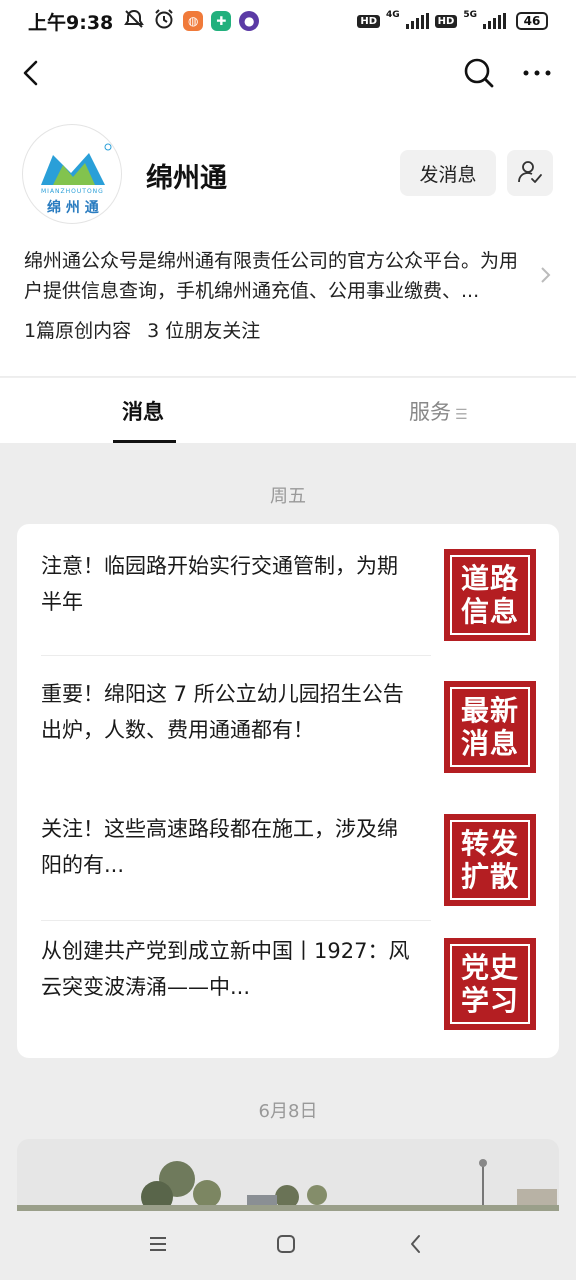 The image size is (576, 1280). Describe the element at coordinates (546, 275) in the screenshot. I see `chevron-right-icon` at that location.